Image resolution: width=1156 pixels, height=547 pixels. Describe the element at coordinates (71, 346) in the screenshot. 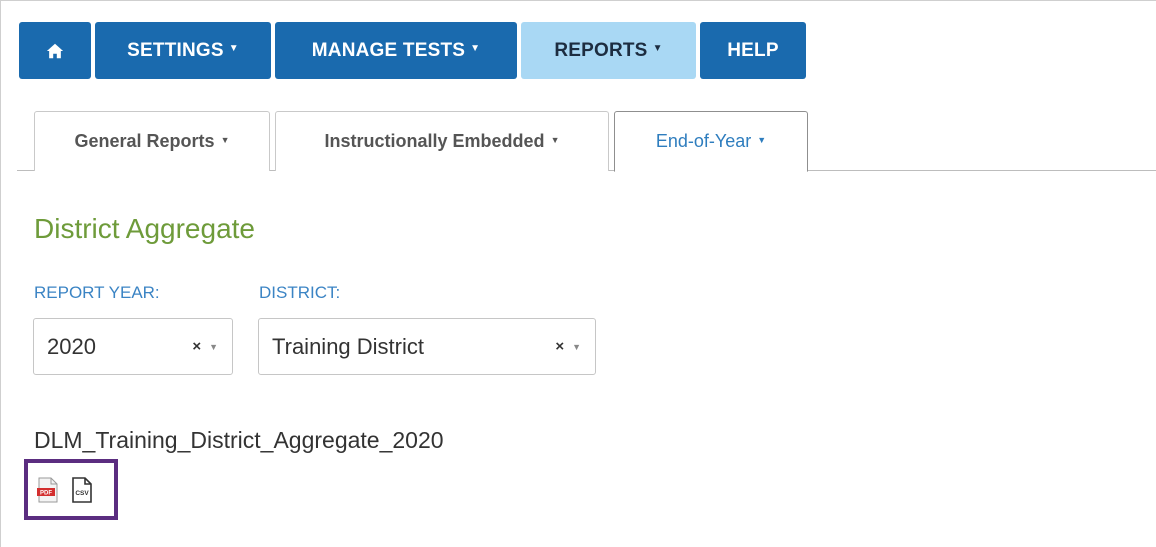

I see `report-year-value: 2020` at that location.